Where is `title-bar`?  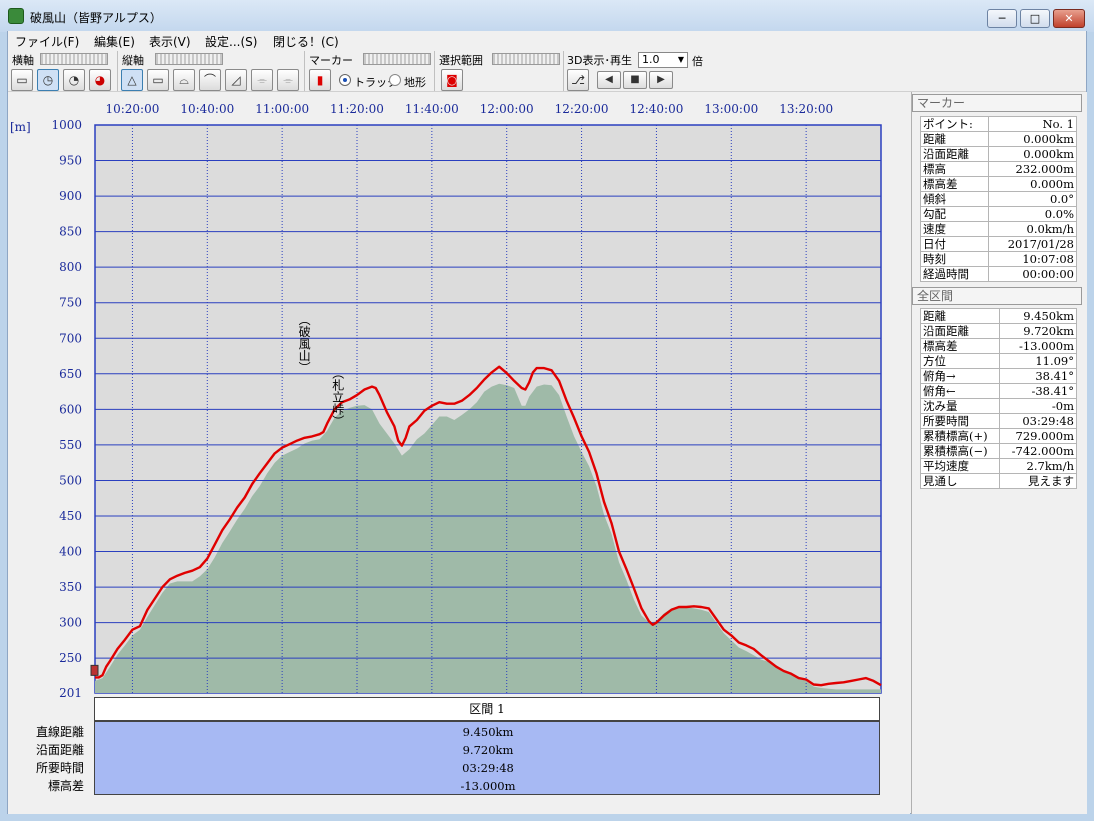
title-bar is located at coordinates (547, 16).